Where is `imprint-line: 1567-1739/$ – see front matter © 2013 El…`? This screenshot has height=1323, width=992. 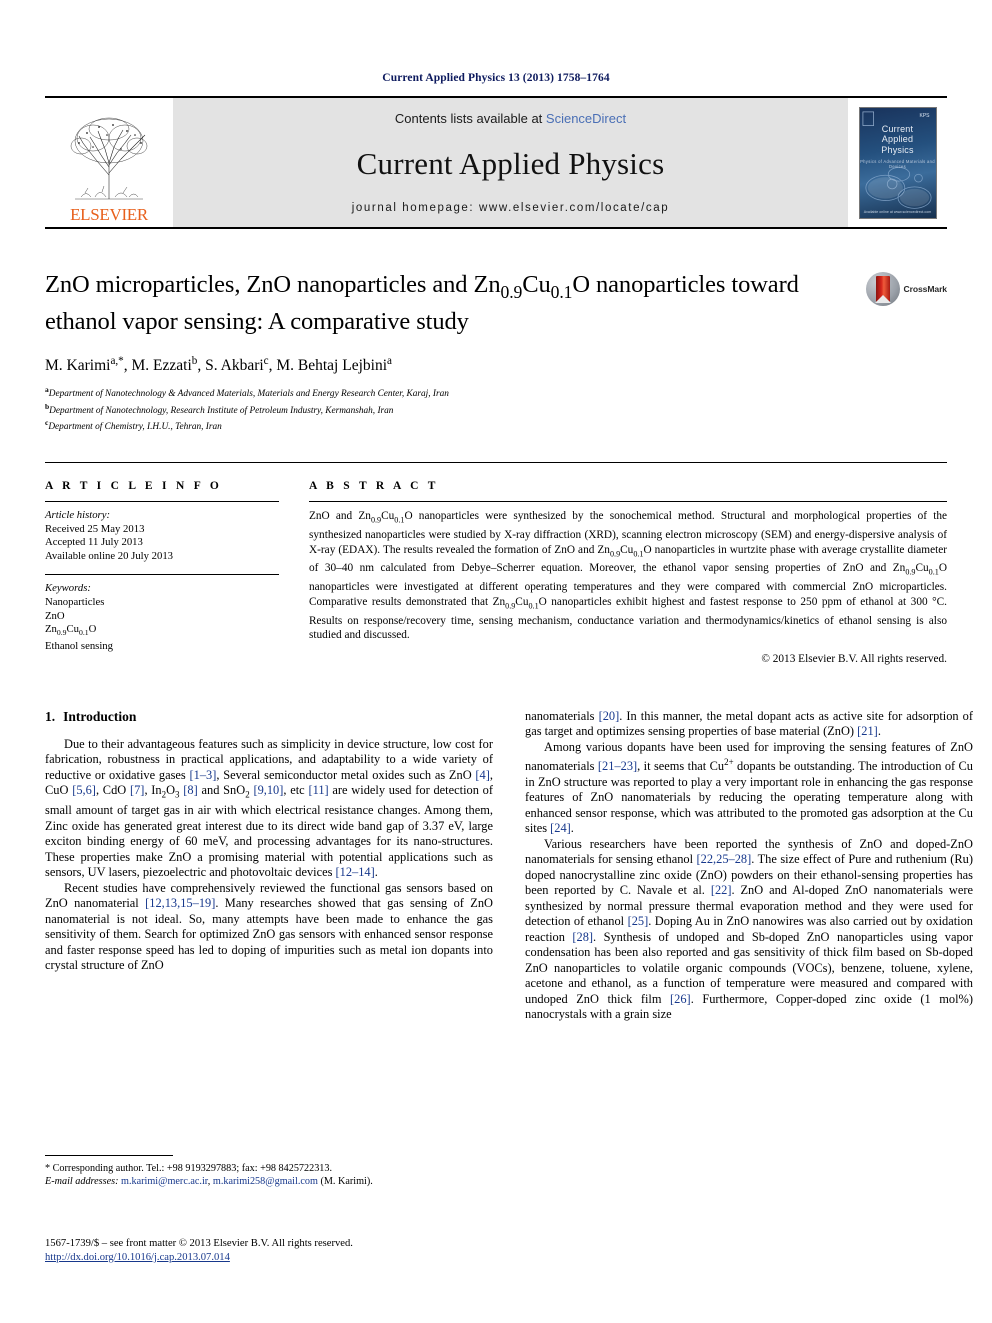
imprint-line: 1567-1739/$ – see front matter © 2013 El… is located at coordinates (199, 1243).